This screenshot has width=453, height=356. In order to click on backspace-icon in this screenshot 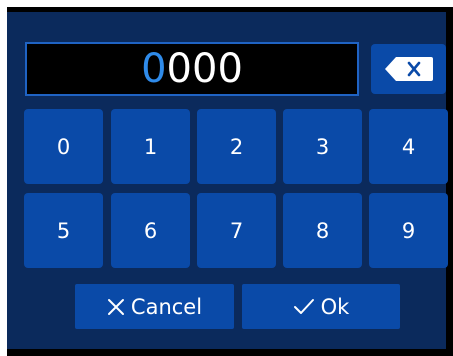, I will do `click(408, 69)`.